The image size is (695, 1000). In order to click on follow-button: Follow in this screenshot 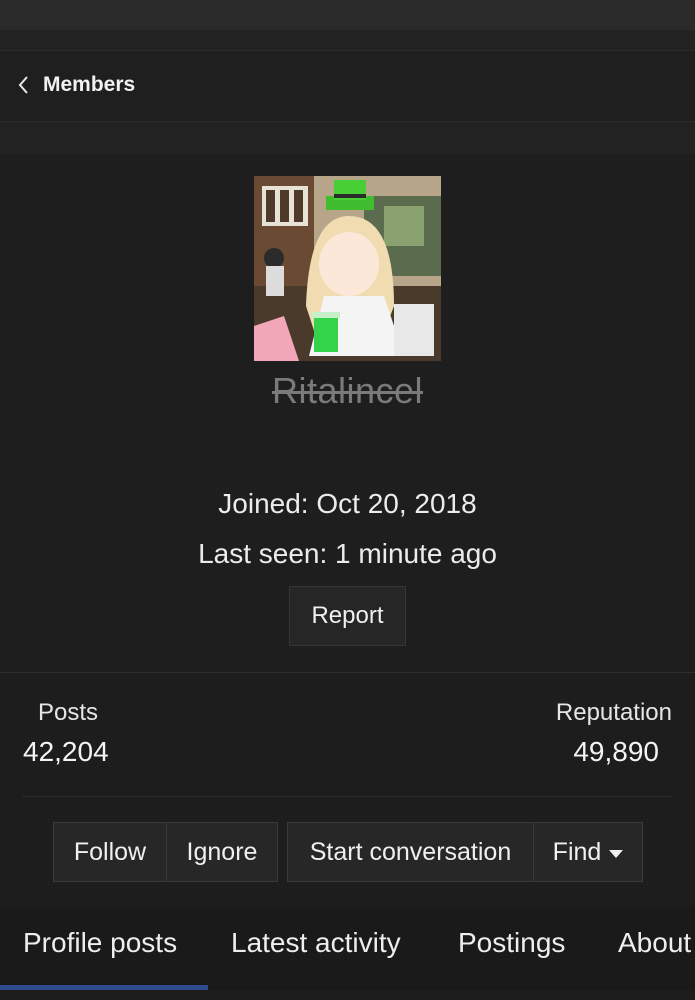, I will do `click(110, 852)`.